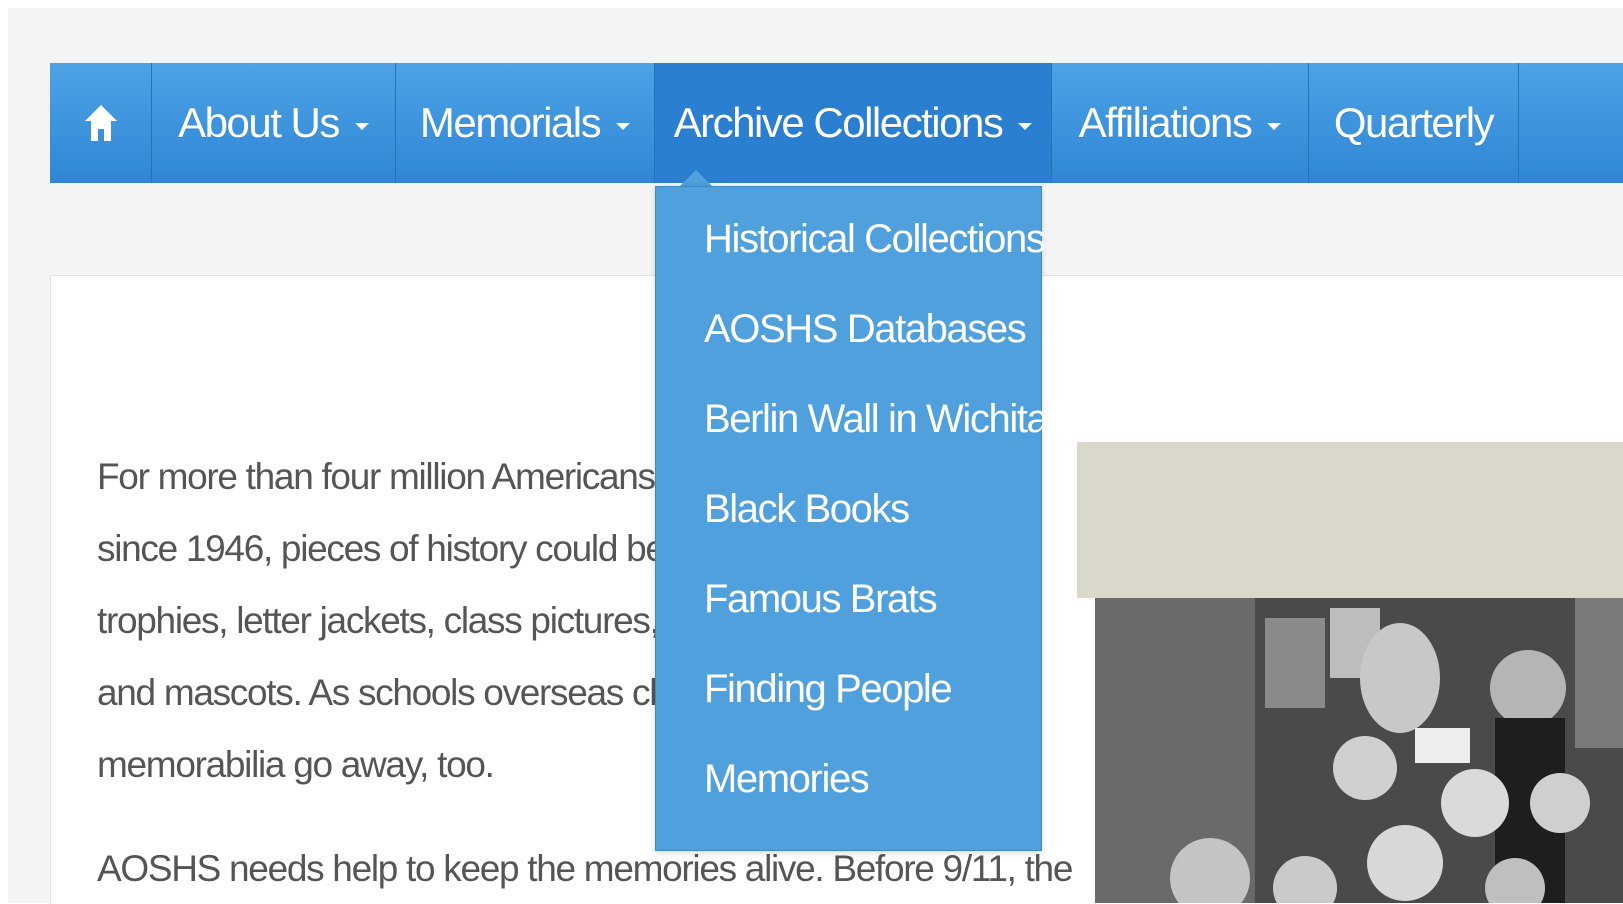  Describe the element at coordinates (875, 239) in the screenshot. I see `dropdown-item-historical-collections: Historical Collections` at that location.